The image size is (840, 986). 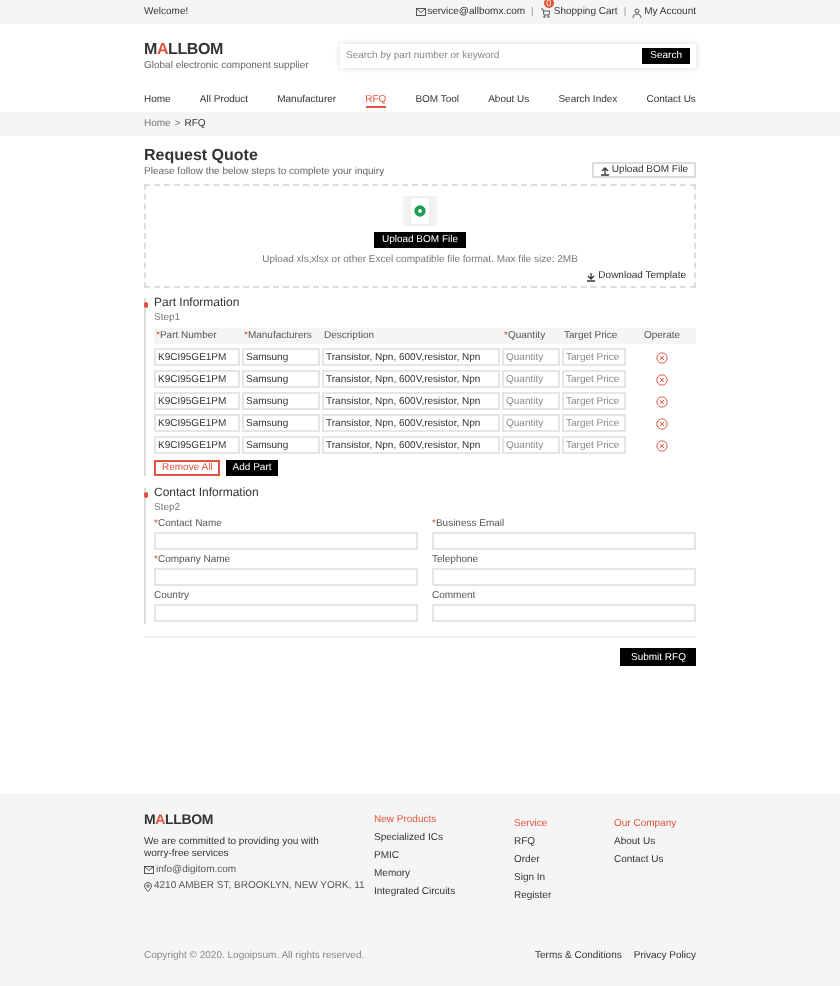 I want to click on location-pin-icon, so click(x=148, y=886).